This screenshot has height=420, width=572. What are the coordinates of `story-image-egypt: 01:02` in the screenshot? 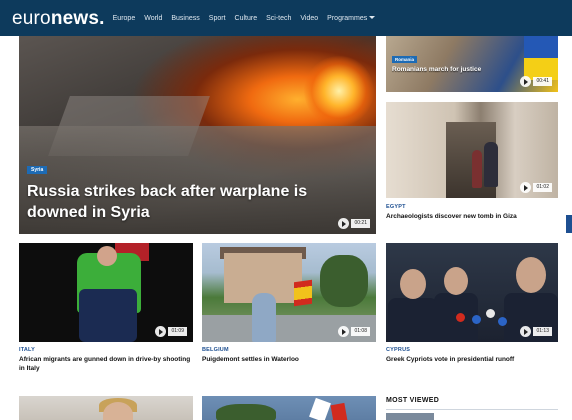 It's located at (472, 150).